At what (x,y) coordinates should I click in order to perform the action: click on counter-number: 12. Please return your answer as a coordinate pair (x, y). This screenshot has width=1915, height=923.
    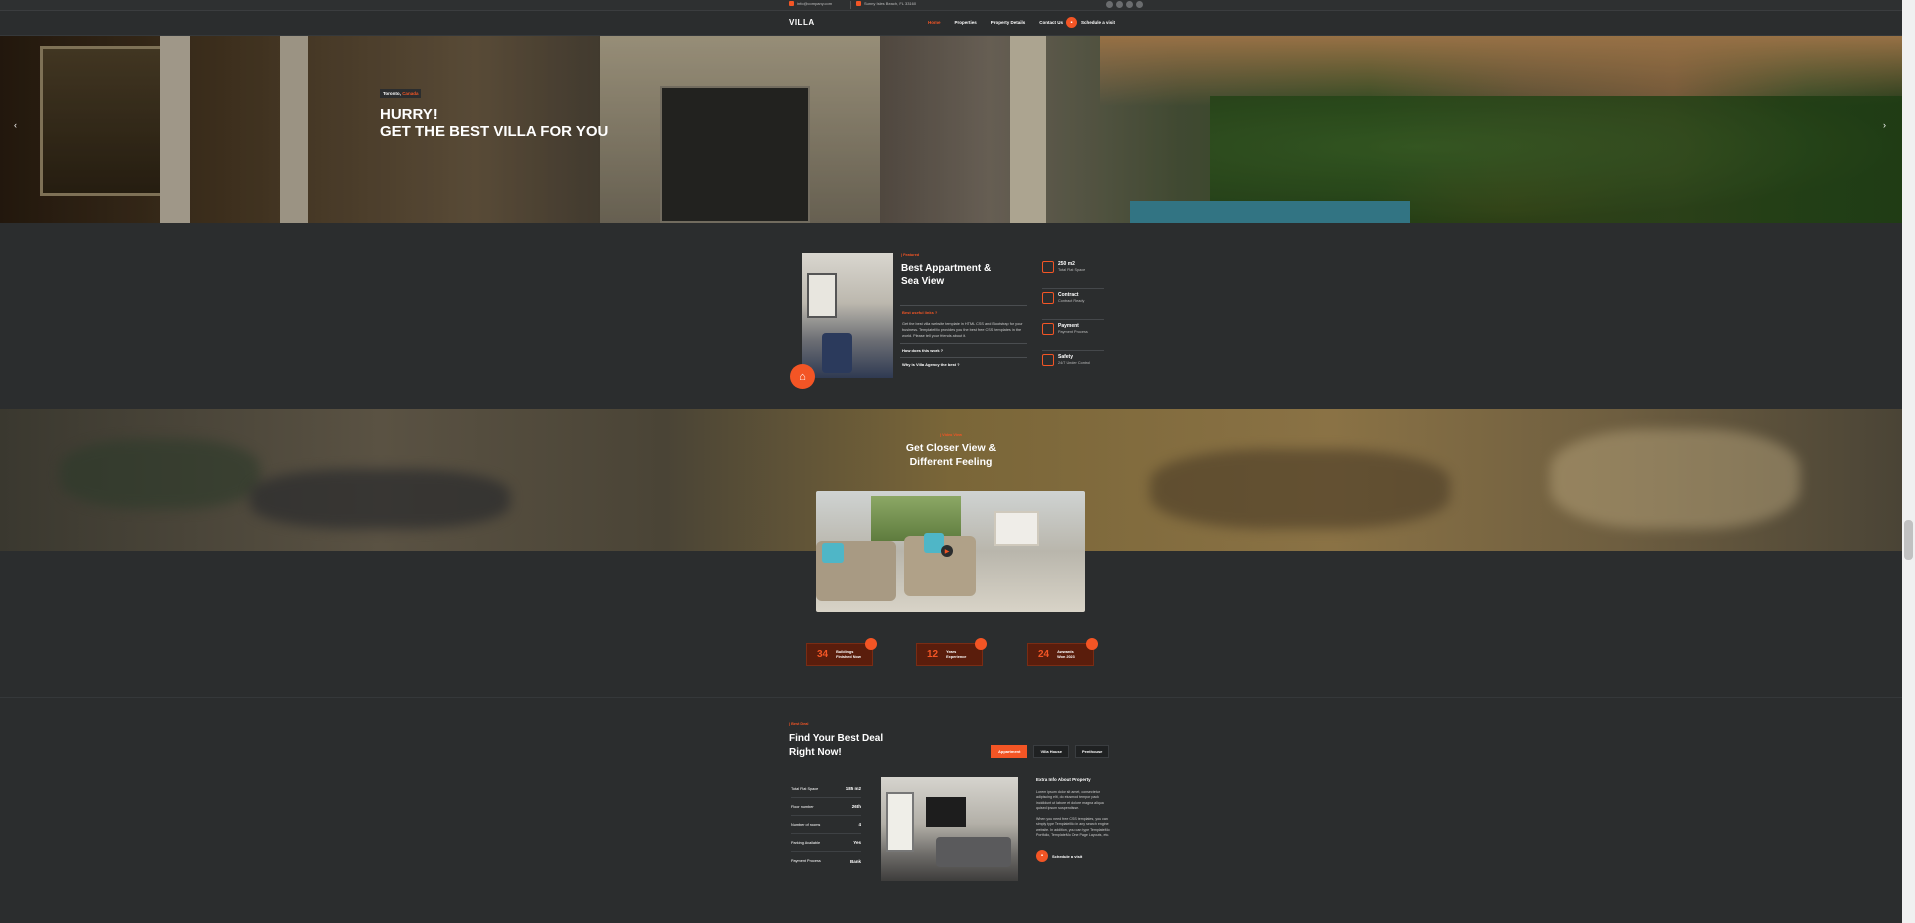
    Looking at the image, I should click on (933, 654).